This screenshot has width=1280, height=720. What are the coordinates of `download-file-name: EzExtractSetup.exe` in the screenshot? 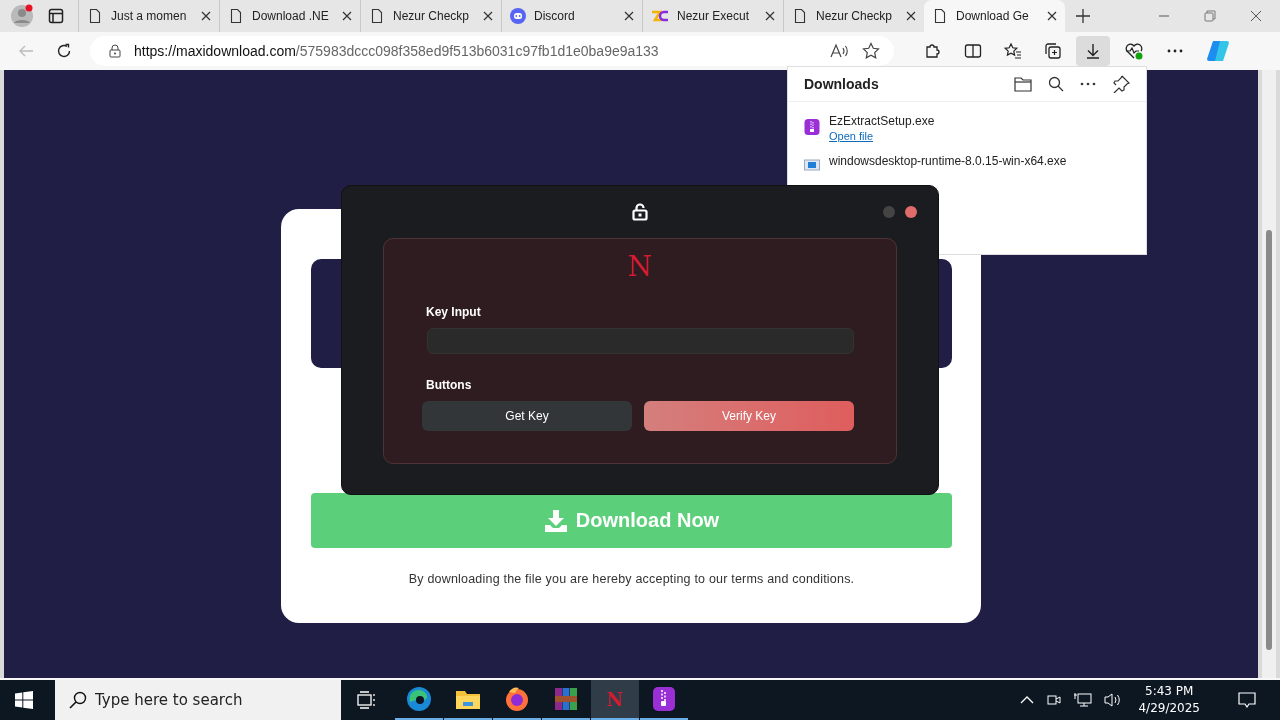 It's located at (882, 121).